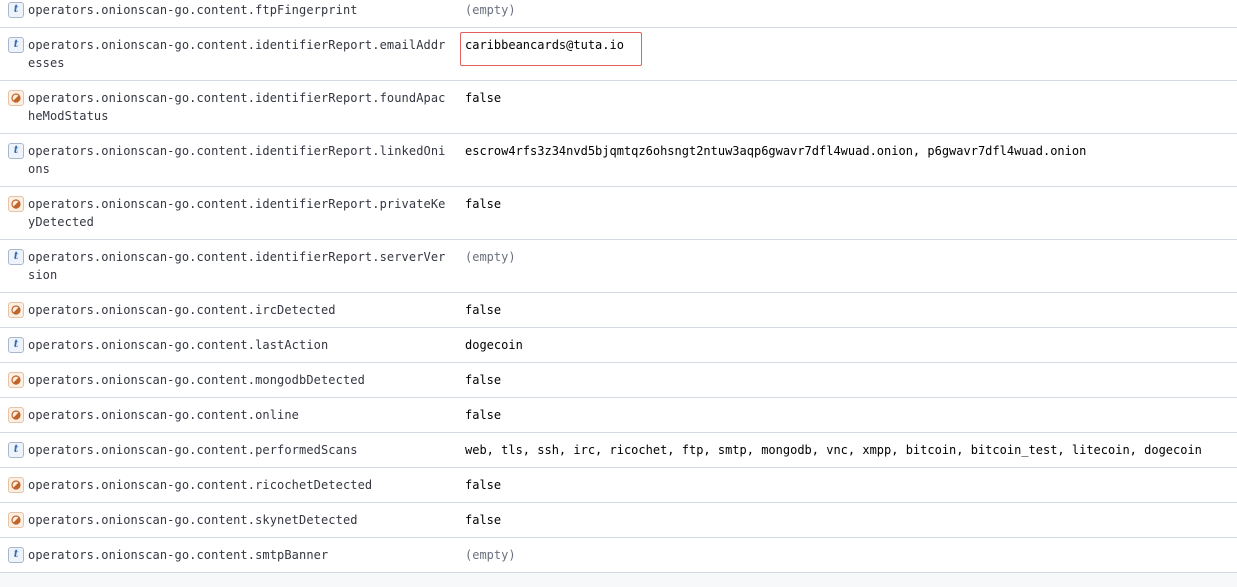 This screenshot has width=1237, height=587. I want to click on field-value: caribbeancards@tuta.io, so click(544, 45).